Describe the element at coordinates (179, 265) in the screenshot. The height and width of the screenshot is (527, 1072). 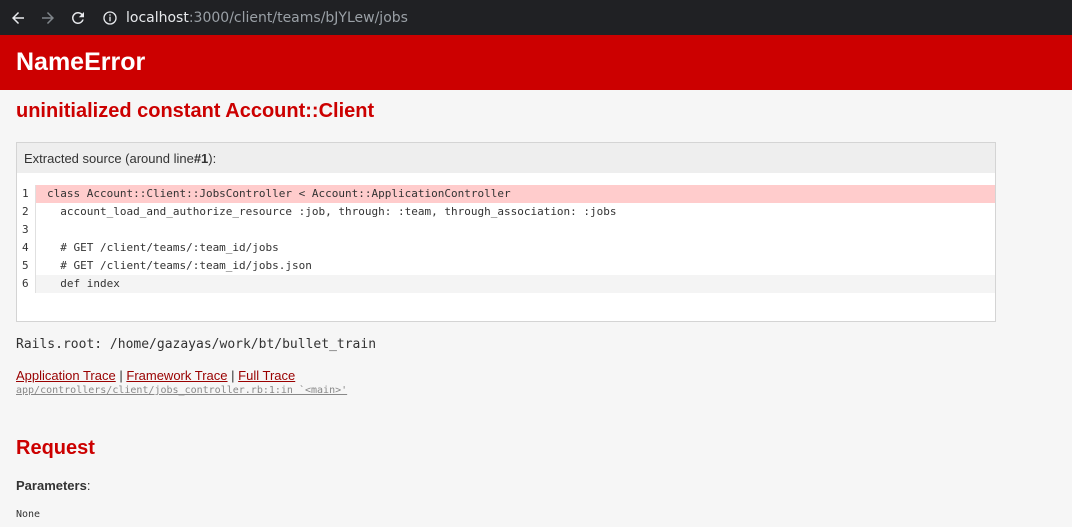
I see `code-line: # GET /client/teams/:team_id/jobs.json` at that location.